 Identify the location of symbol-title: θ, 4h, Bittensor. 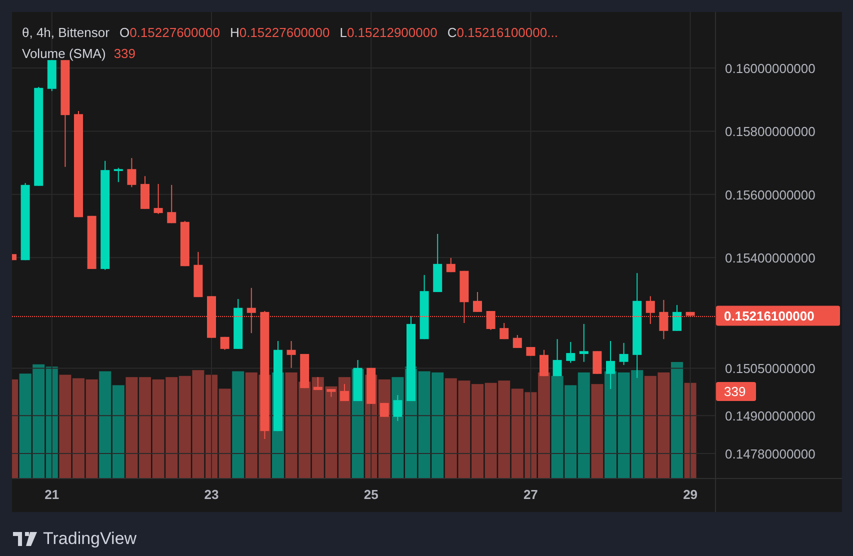
(66, 32).